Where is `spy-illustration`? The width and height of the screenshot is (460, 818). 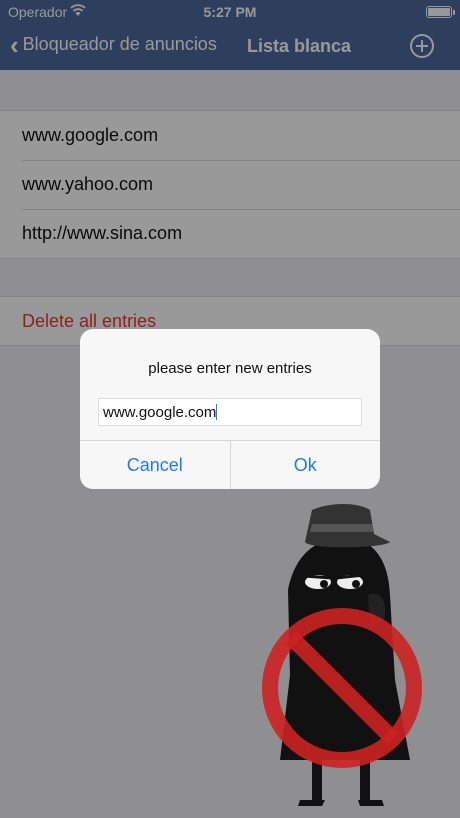 spy-illustration is located at coordinates (342, 655).